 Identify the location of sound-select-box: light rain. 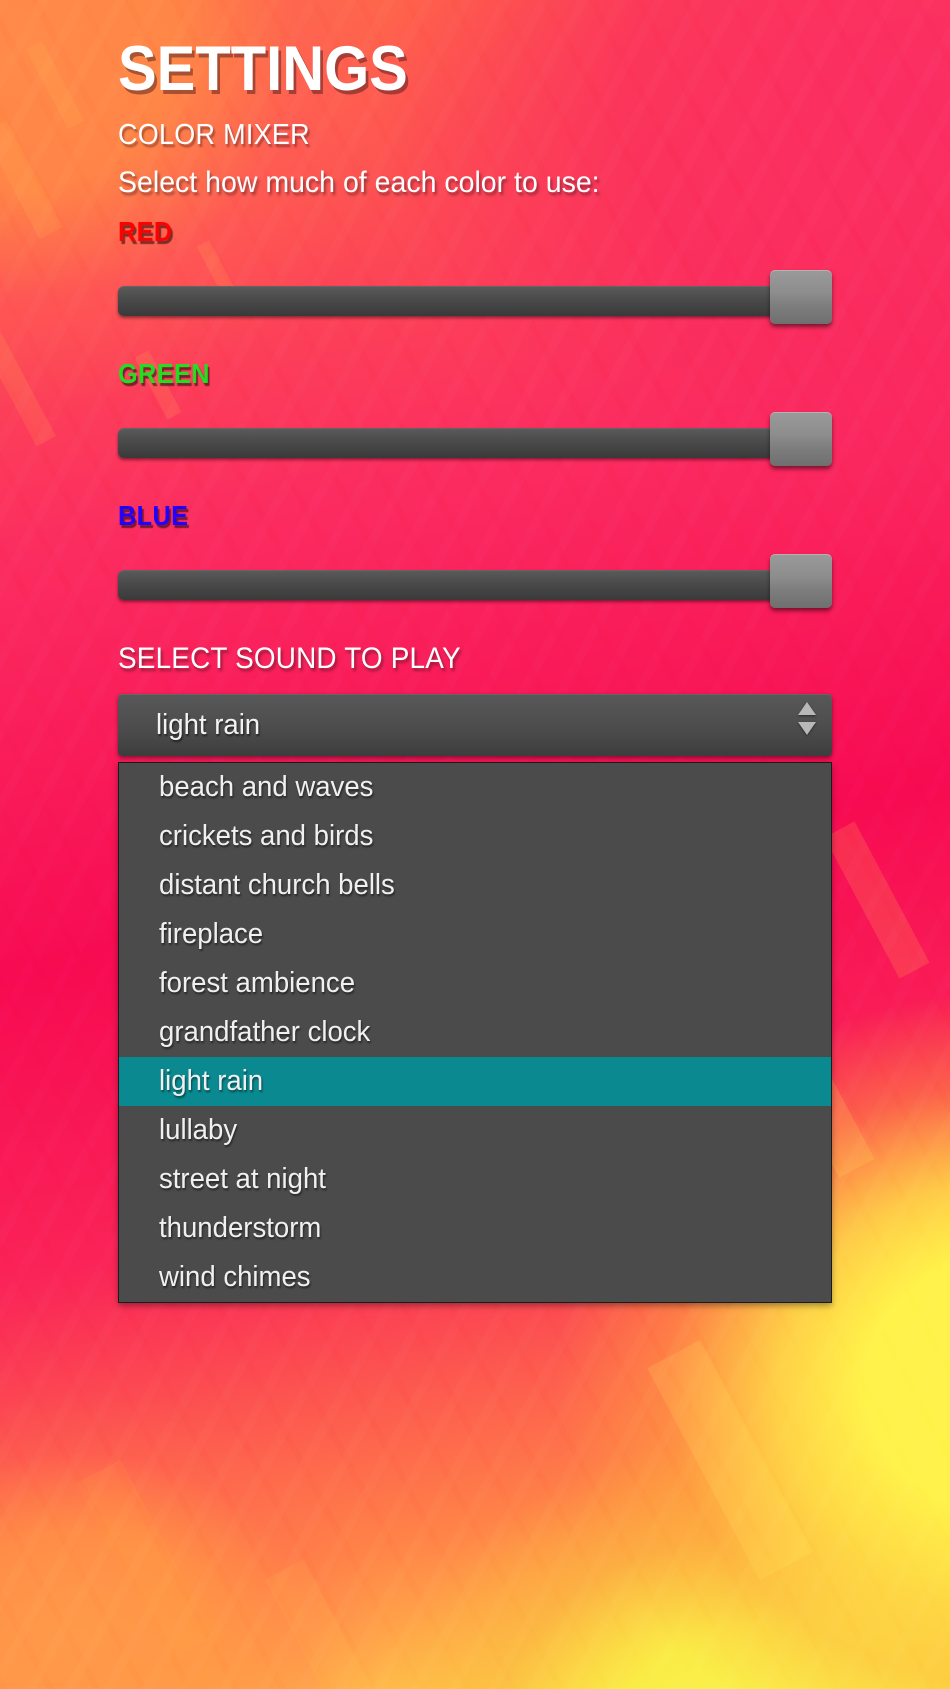
(475, 725).